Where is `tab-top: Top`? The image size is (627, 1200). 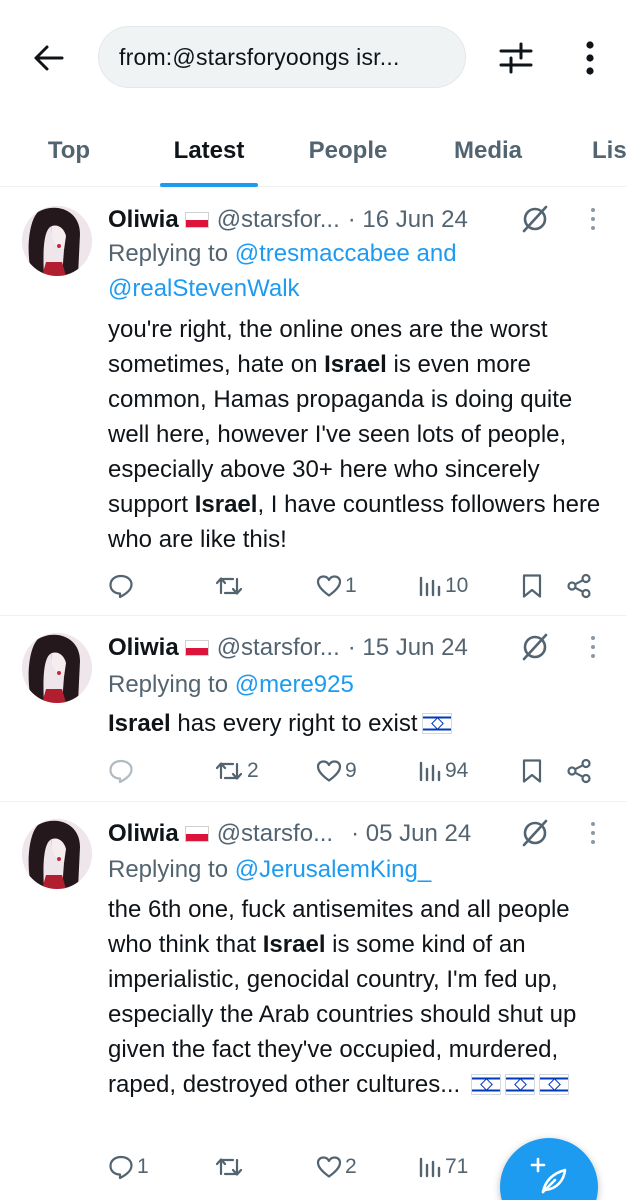 tab-top: Top is located at coordinates (69, 151).